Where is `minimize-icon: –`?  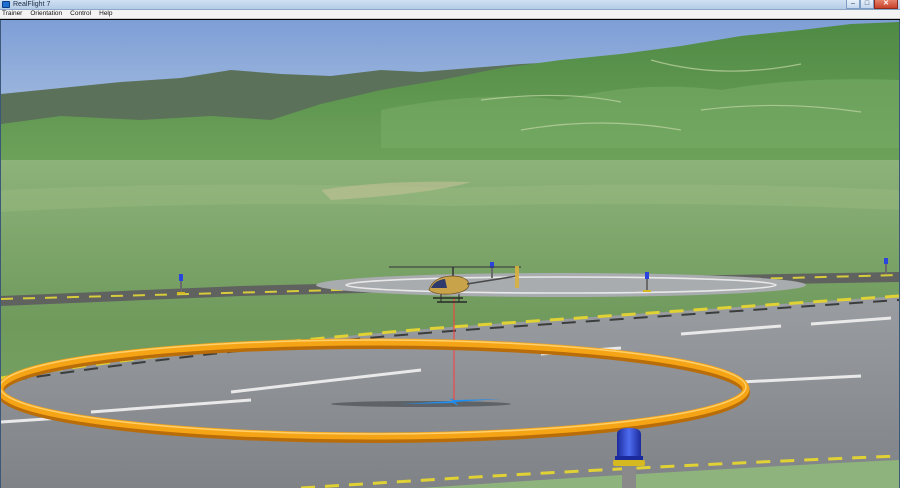 minimize-icon: – is located at coordinates (853, 3).